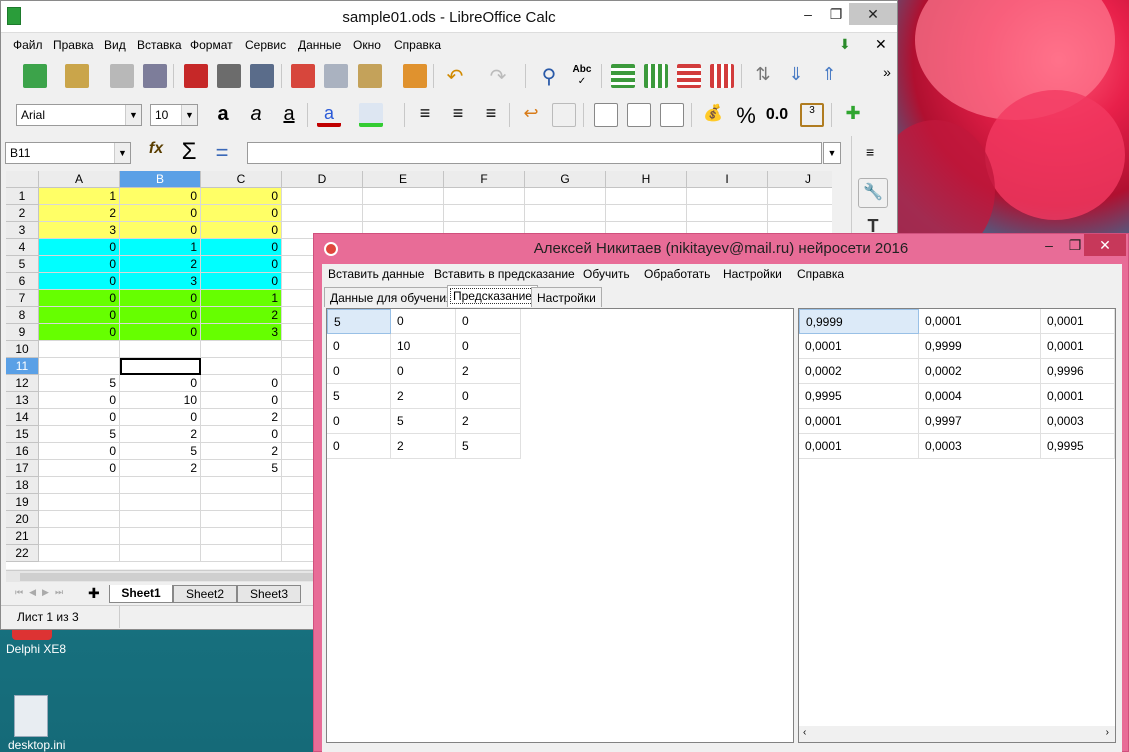 Image resolution: width=1129 pixels, height=752 pixels. Describe the element at coordinates (565, 179) in the screenshot. I see `column-header-g: G` at that location.